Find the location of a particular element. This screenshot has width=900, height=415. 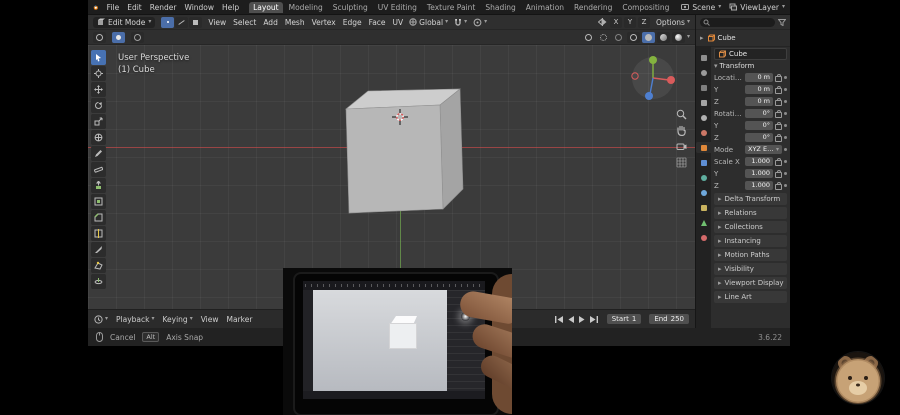

tool-transform is located at coordinates (98, 137).